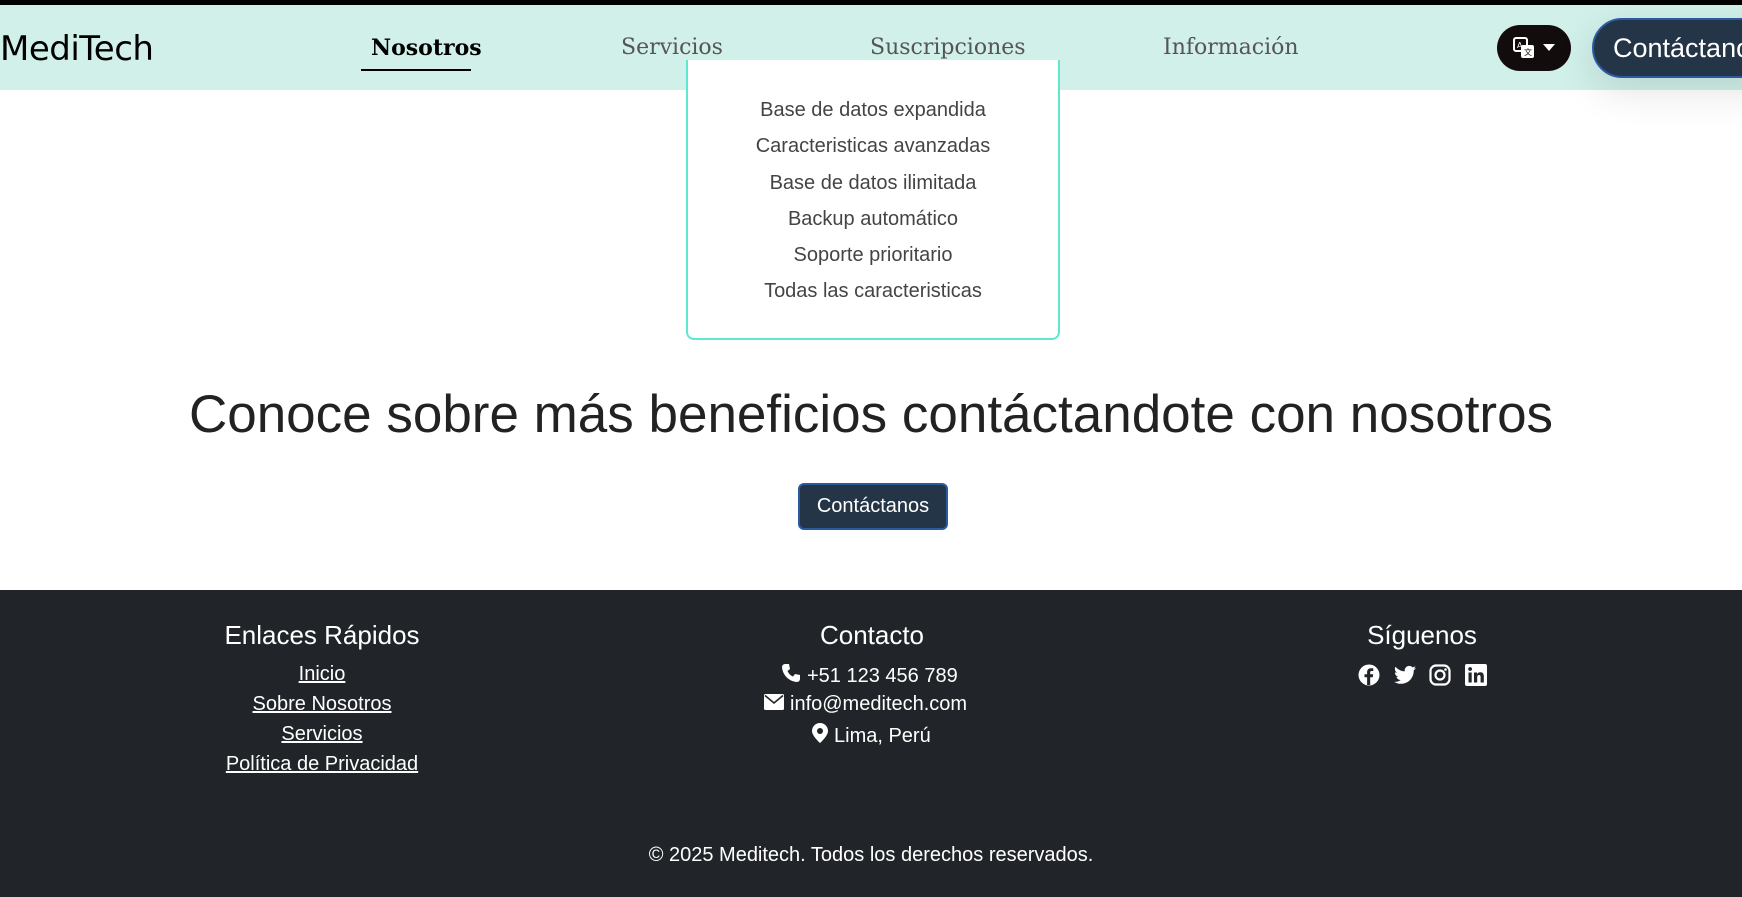 The width and height of the screenshot is (1742, 897). What do you see at coordinates (1528, 52) in the screenshot?
I see `svg-text: 文` at bounding box center [1528, 52].